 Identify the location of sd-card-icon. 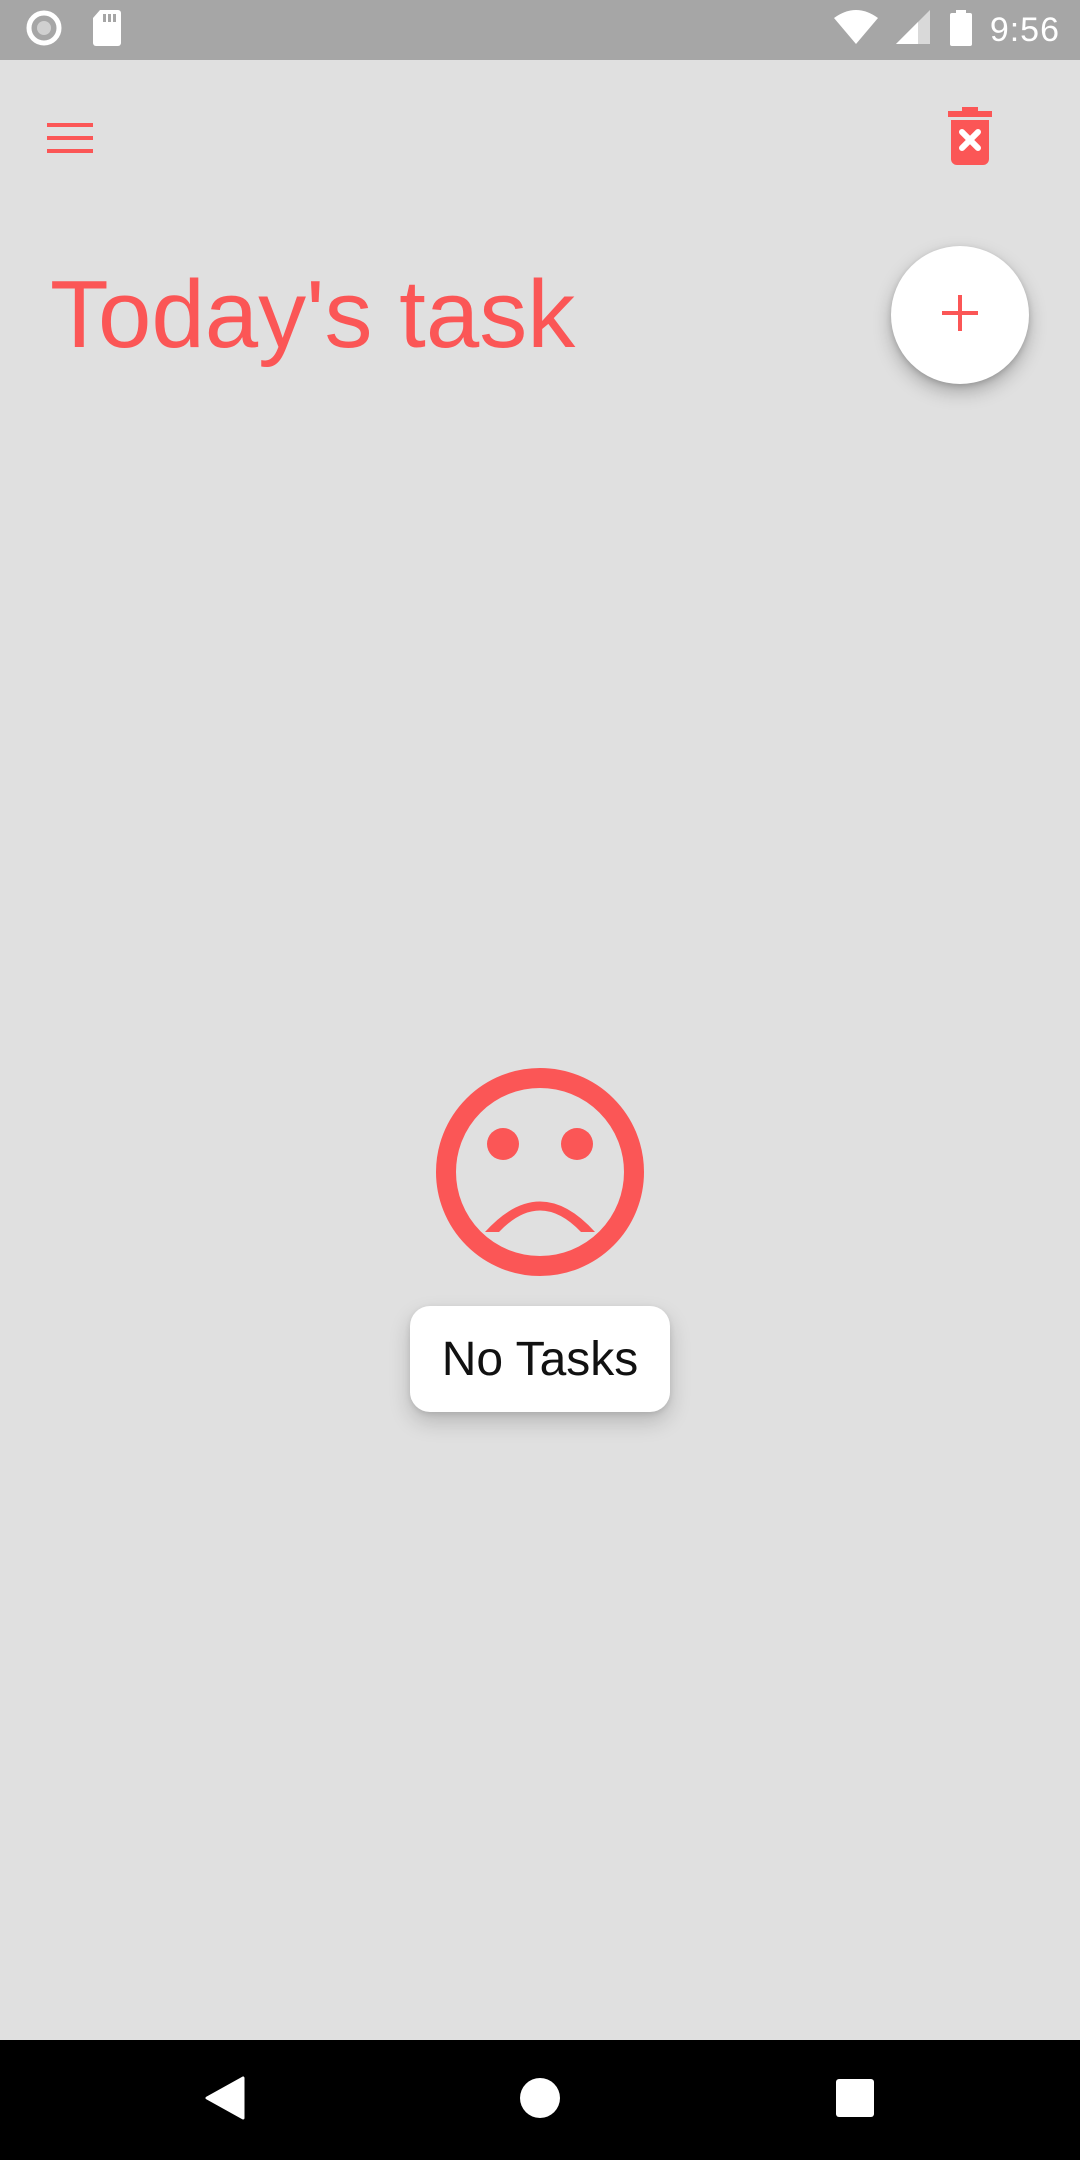
(107, 30).